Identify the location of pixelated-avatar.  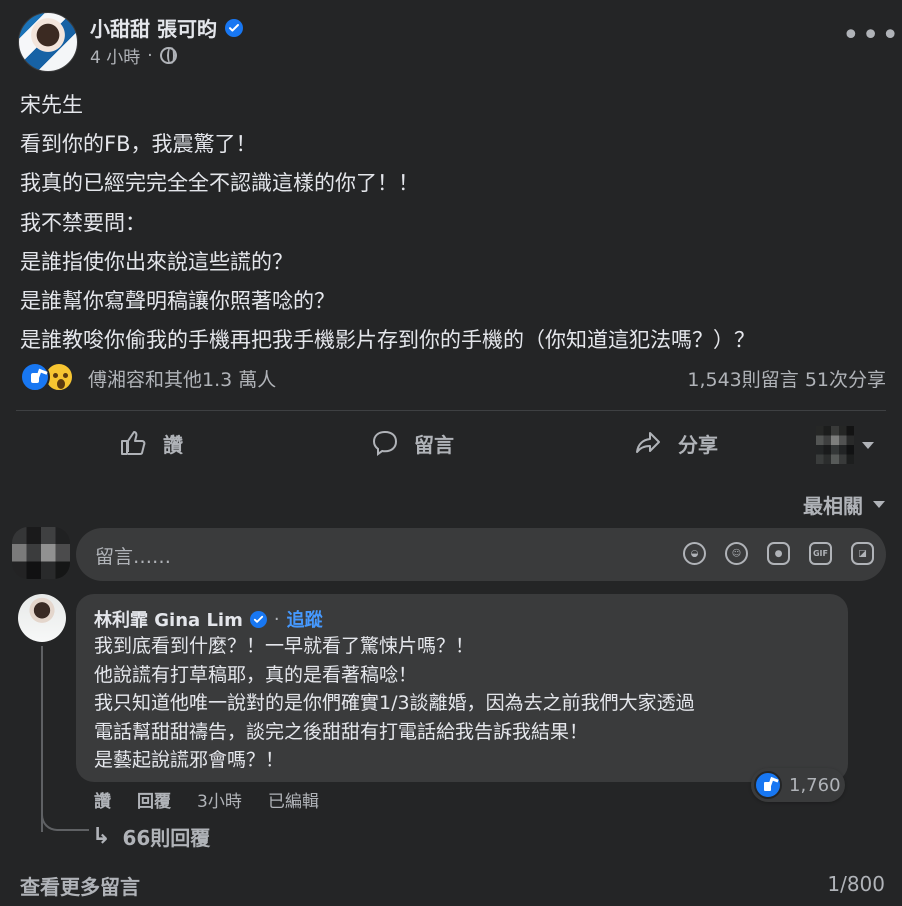
(835, 445).